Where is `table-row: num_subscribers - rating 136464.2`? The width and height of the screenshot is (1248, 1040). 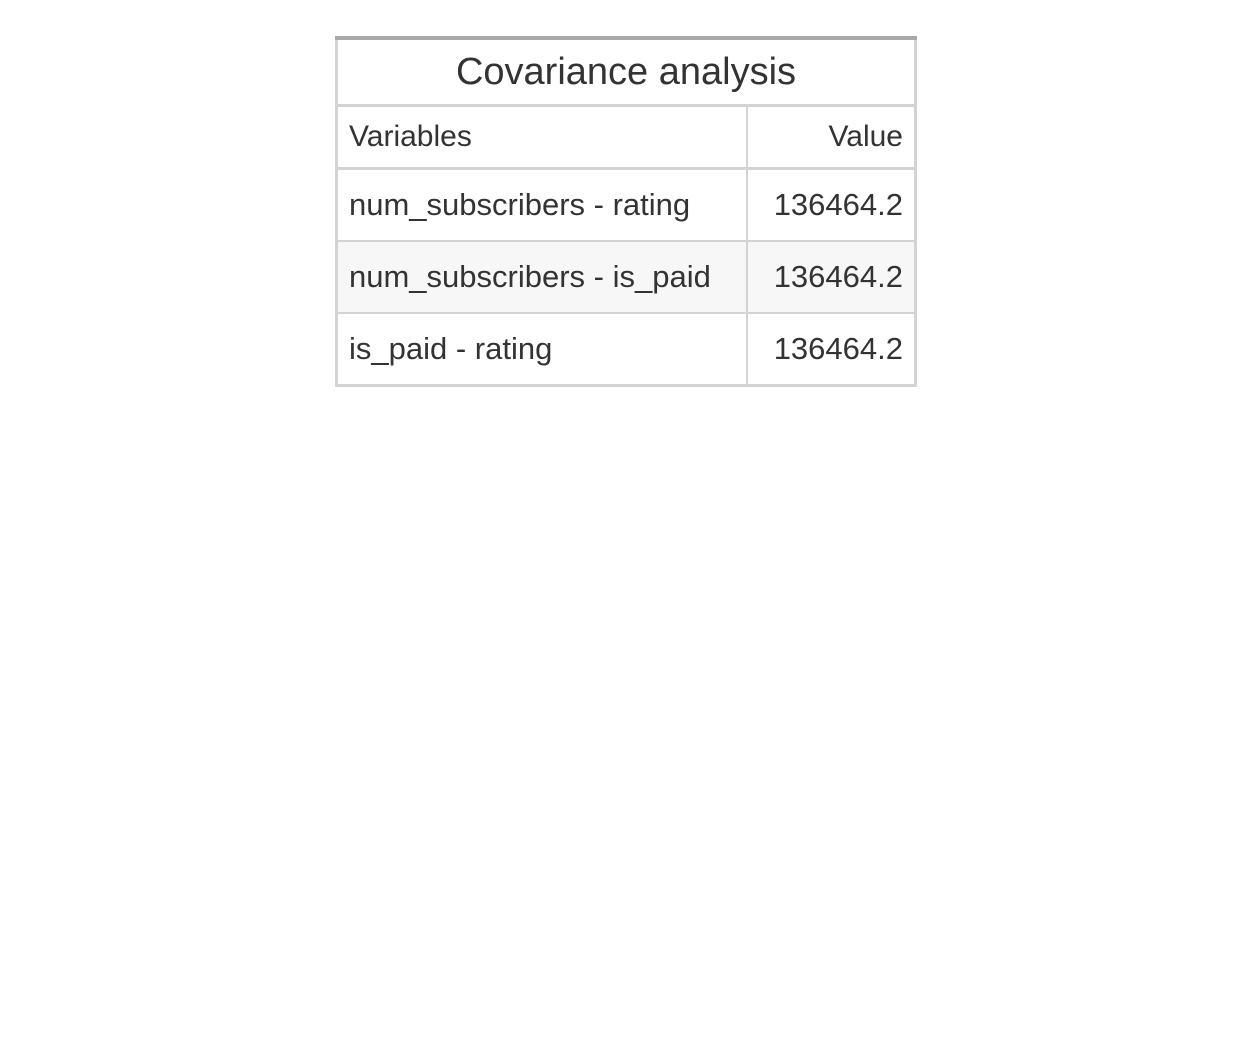 table-row: num_subscribers - rating 136464.2 is located at coordinates (626, 204).